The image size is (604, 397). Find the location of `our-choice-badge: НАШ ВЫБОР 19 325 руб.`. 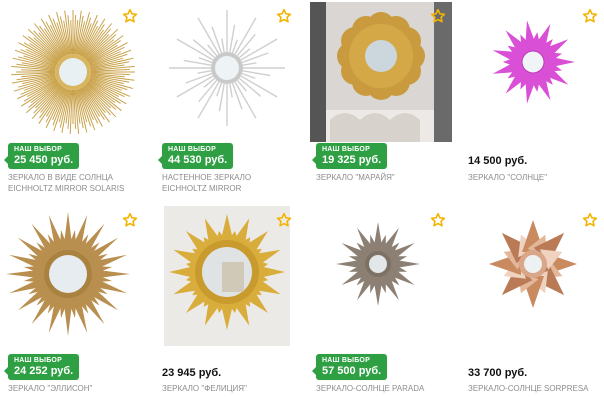

our-choice-badge: НАШ ВЫБОР 19 325 руб. is located at coordinates (349, 156).